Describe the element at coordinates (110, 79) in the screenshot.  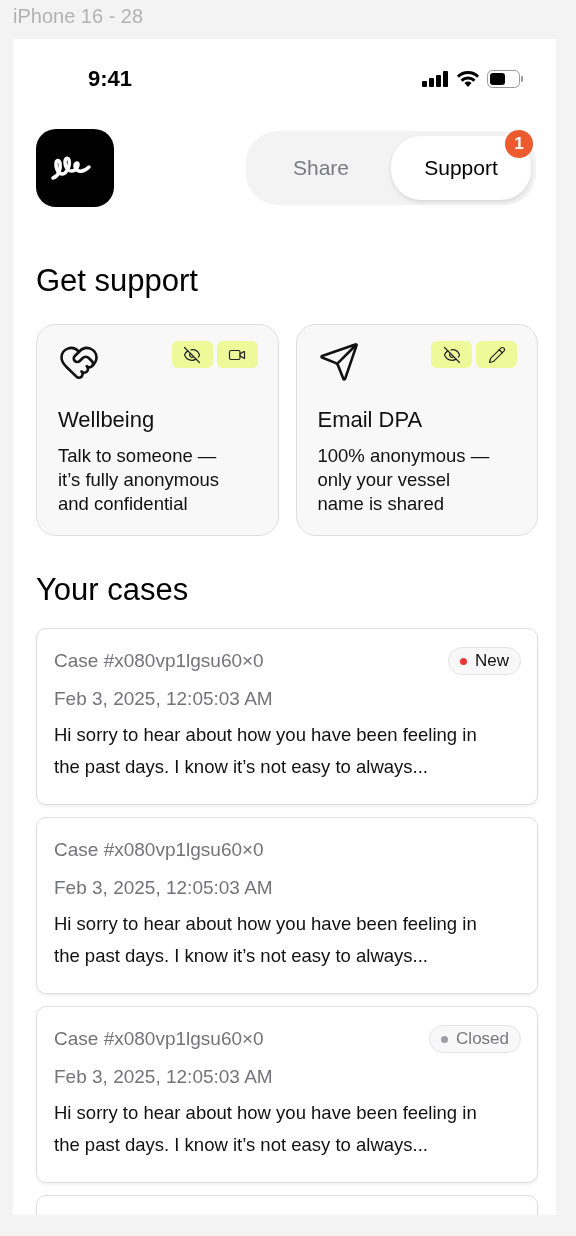
I see `status-time: 9:41` at that location.